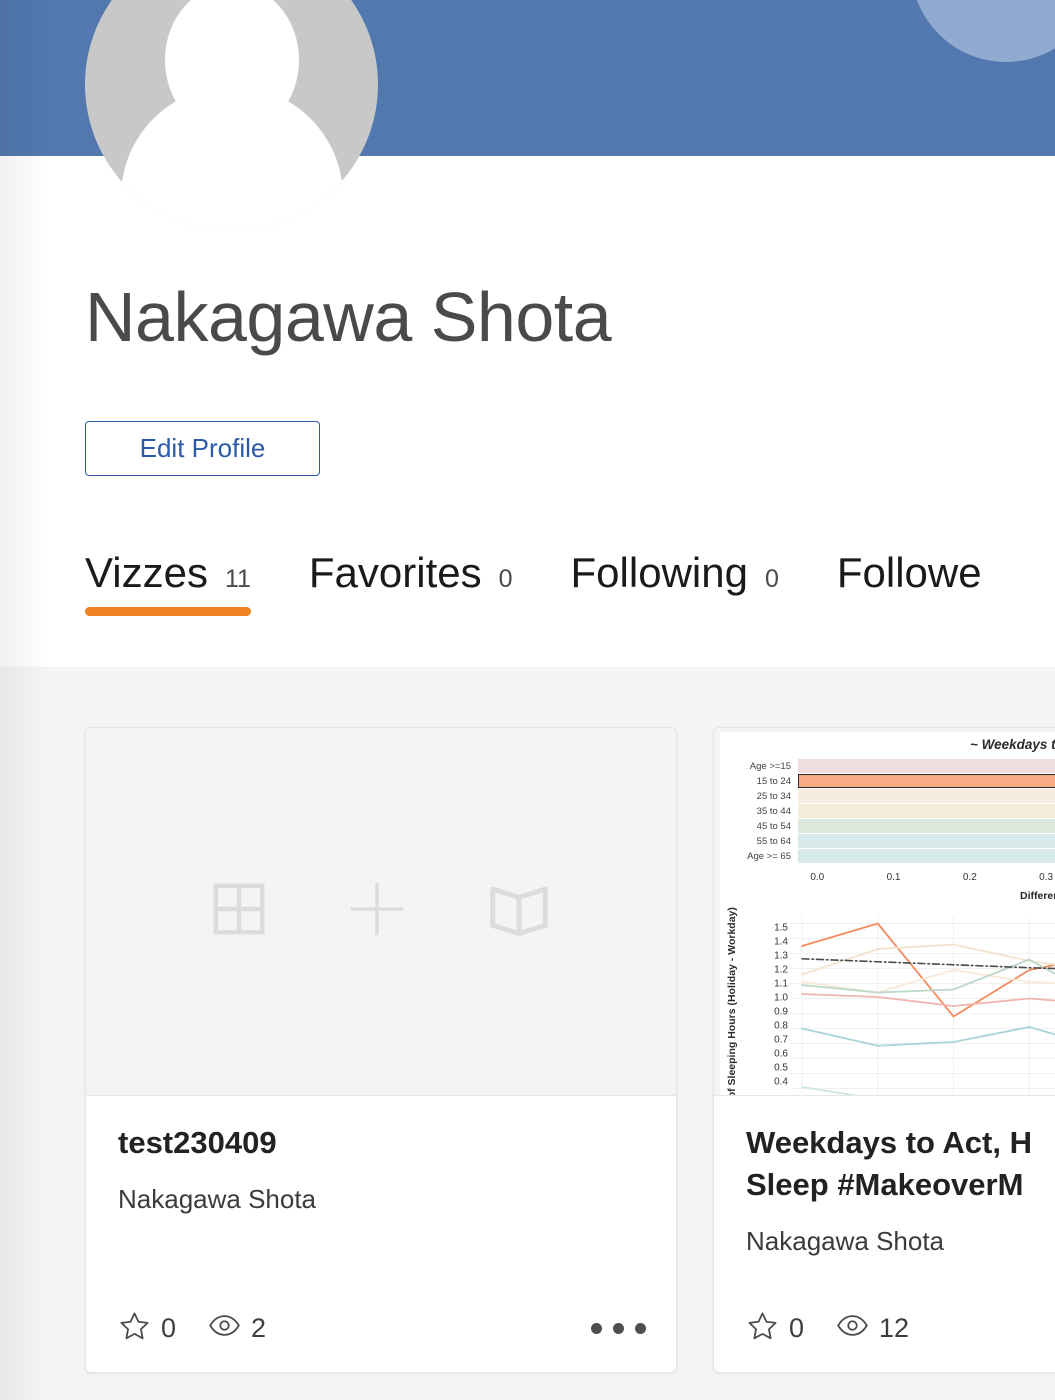 This screenshot has width=1055, height=1400. Describe the element at coordinates (893, 877) in the screenshot. I see `x-tick: 0.1` at that location.